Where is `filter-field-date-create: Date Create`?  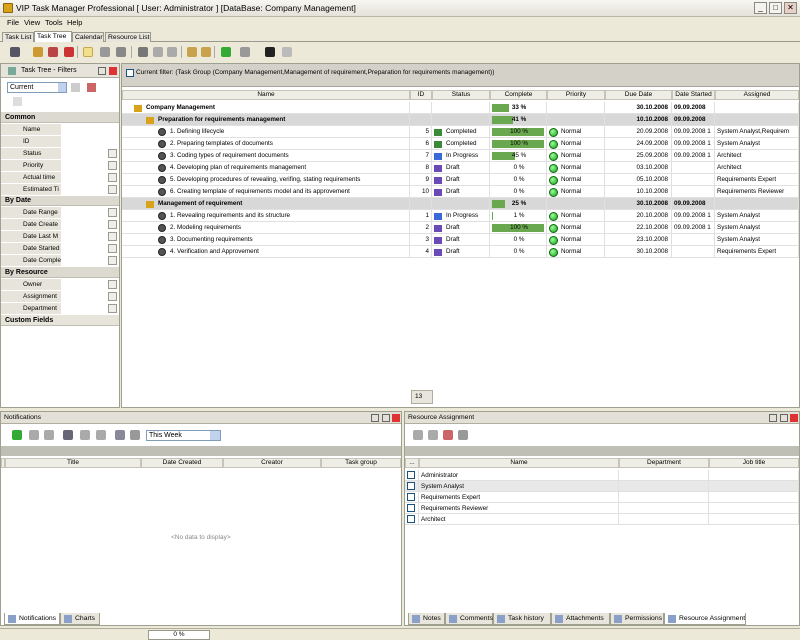
filter-field-date-create: Date Create is located at coordinates (60, 225).